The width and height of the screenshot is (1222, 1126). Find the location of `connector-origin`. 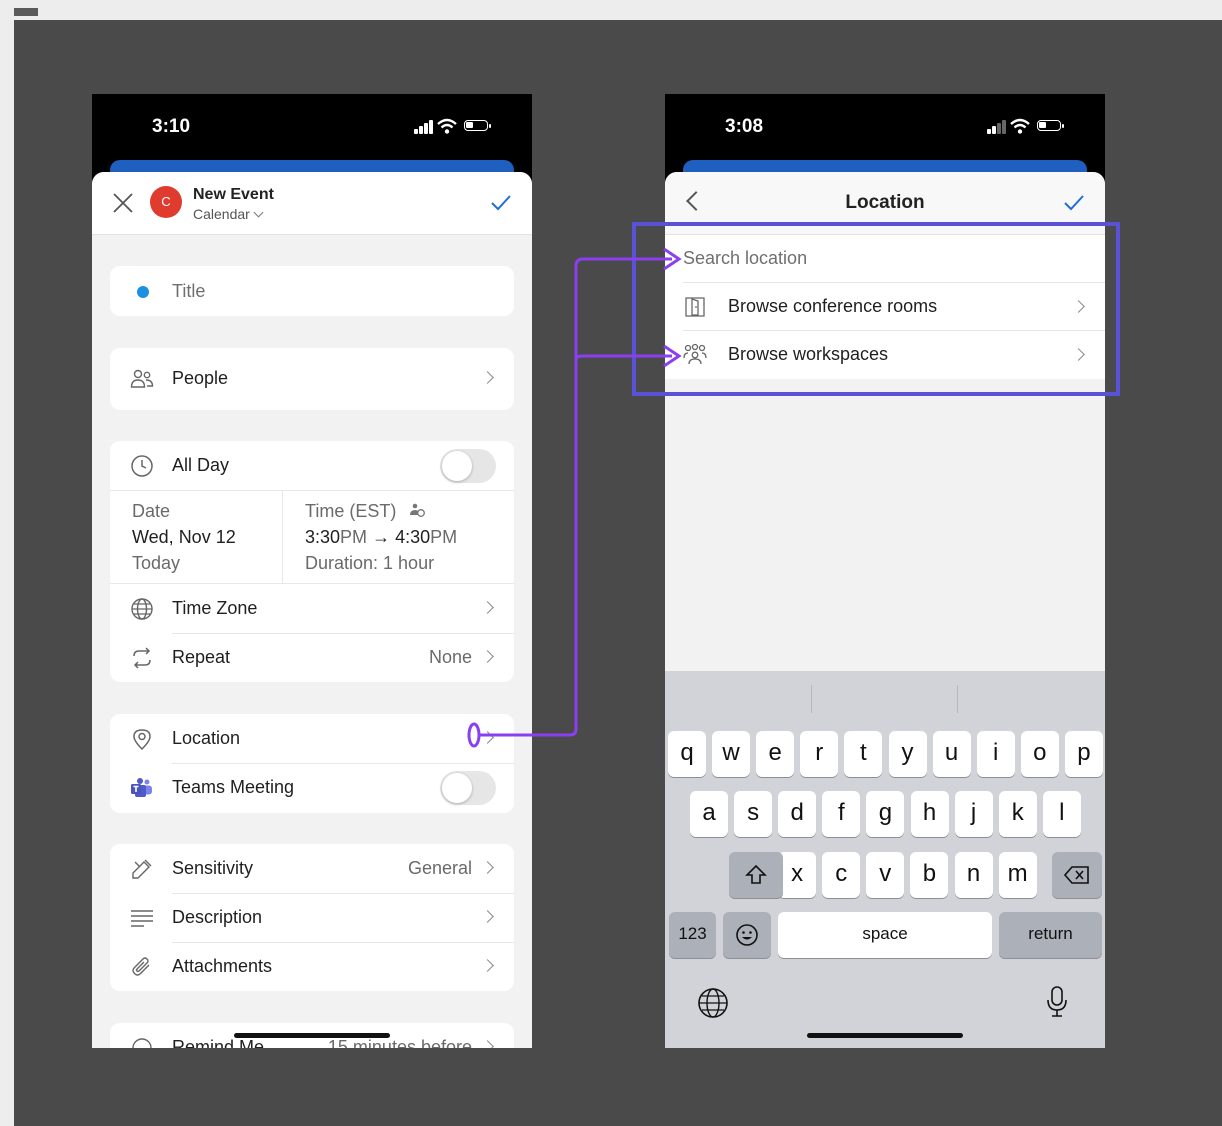

connector-origin is located at coordinates (474, 735).